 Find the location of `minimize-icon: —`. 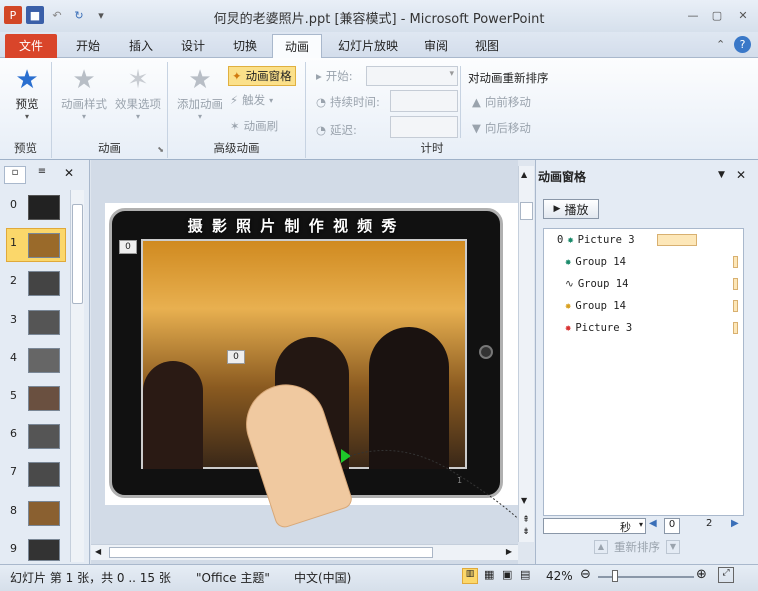

minimize-icon: — is located at coordinates (693, 16).